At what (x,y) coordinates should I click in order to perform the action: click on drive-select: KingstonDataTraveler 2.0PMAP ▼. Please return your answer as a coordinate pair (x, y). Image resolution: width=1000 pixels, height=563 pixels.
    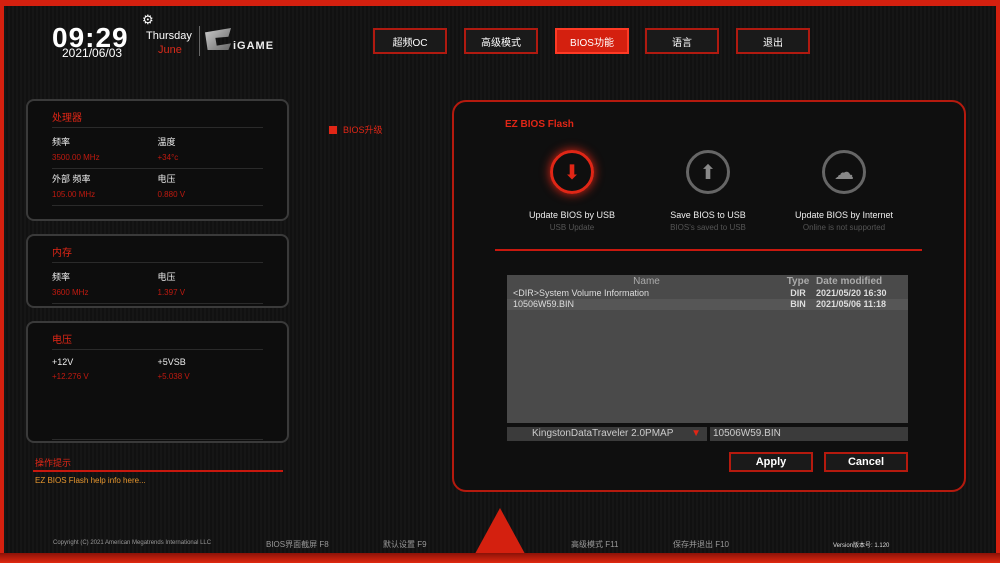
    Looking at the image, I should click on (607, 434).